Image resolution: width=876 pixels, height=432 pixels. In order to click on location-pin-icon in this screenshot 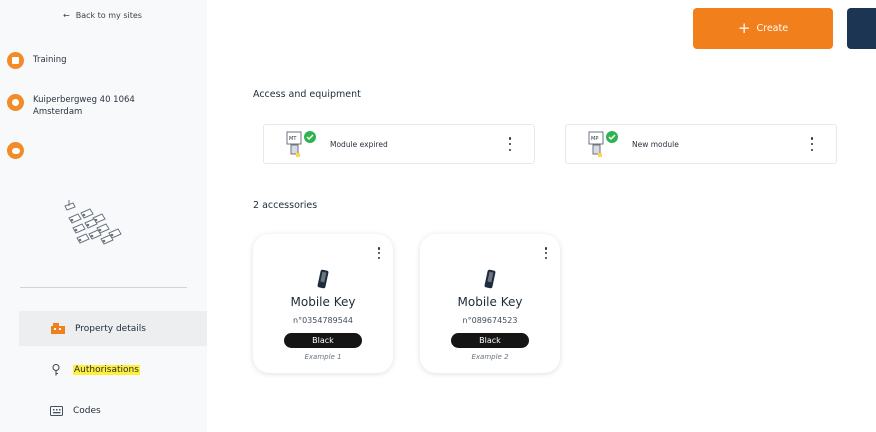, I will do `click(15, 102)`.